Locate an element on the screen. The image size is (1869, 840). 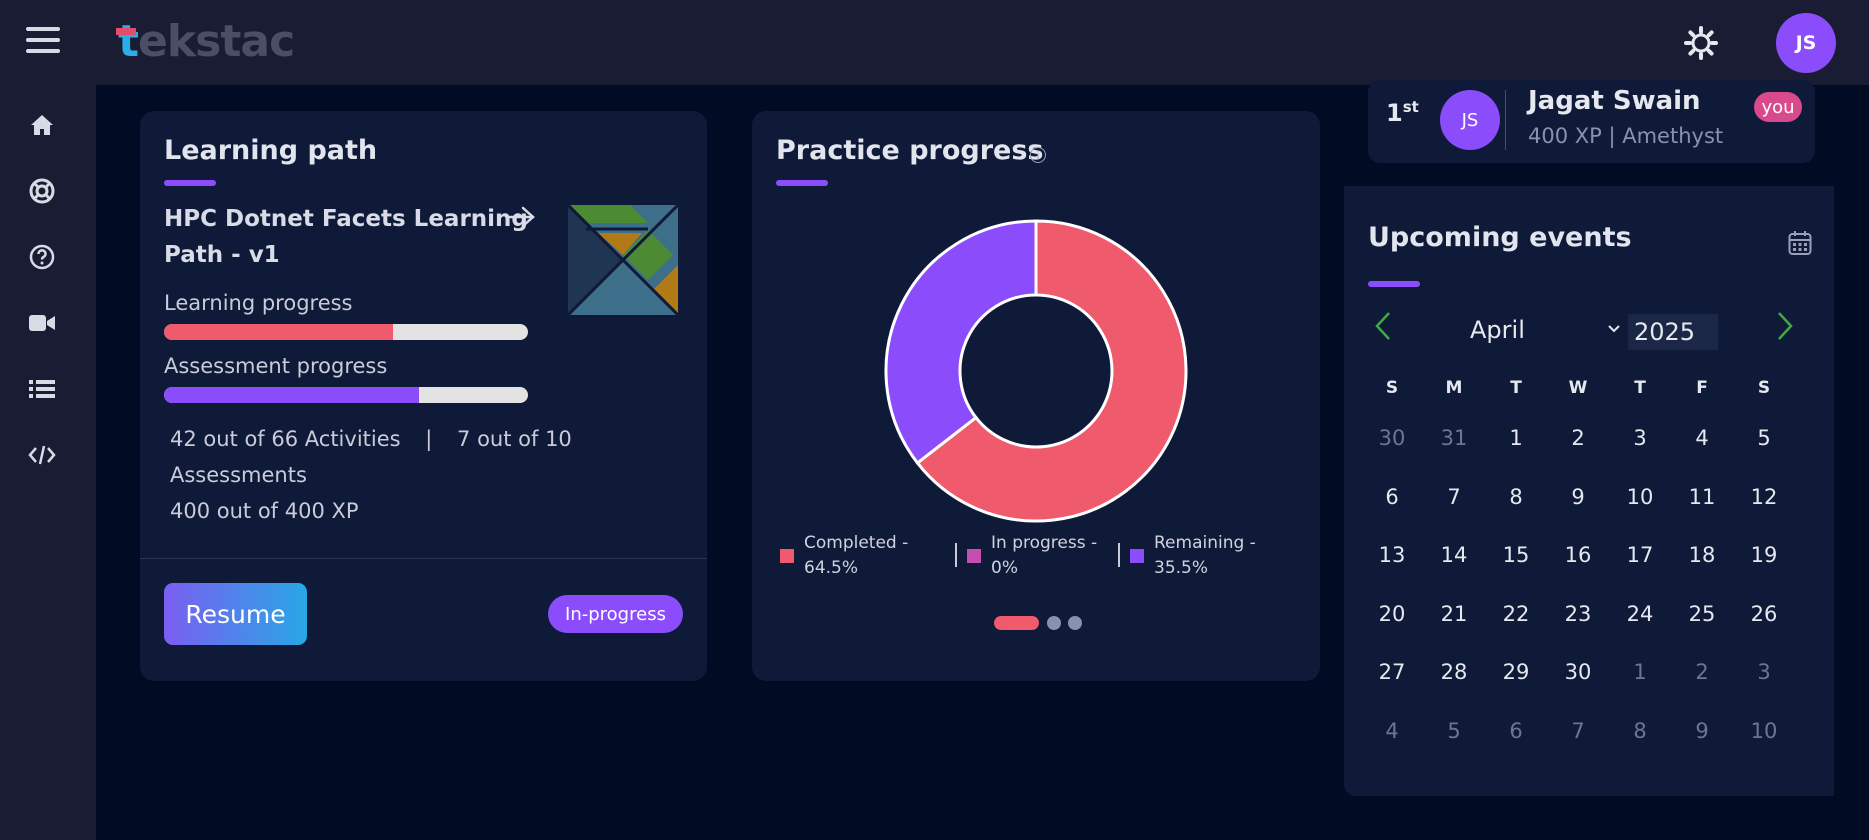
calendar-day: 23 is located at coordinates (1578, 614).